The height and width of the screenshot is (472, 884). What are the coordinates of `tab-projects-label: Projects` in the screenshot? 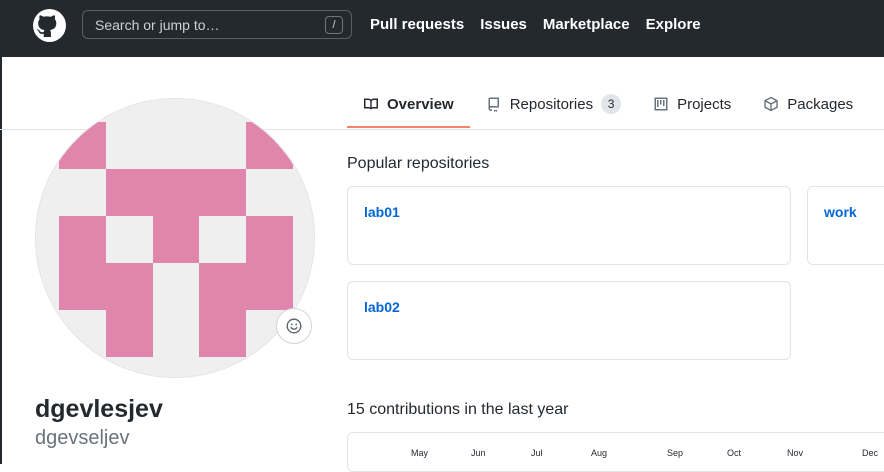 It's located at (704, 104).